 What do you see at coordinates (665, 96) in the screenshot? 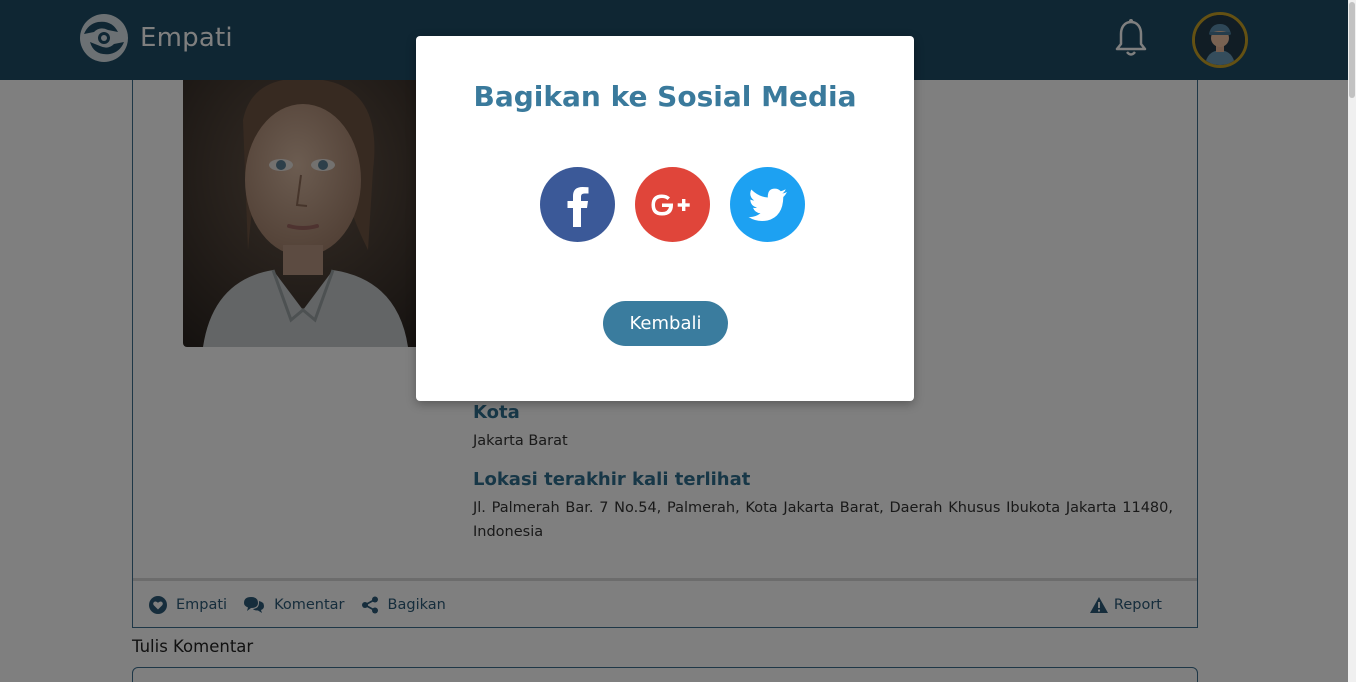
I see `modal-title: Bagikan ke Sosial Media` at bounding box center [665, 96].